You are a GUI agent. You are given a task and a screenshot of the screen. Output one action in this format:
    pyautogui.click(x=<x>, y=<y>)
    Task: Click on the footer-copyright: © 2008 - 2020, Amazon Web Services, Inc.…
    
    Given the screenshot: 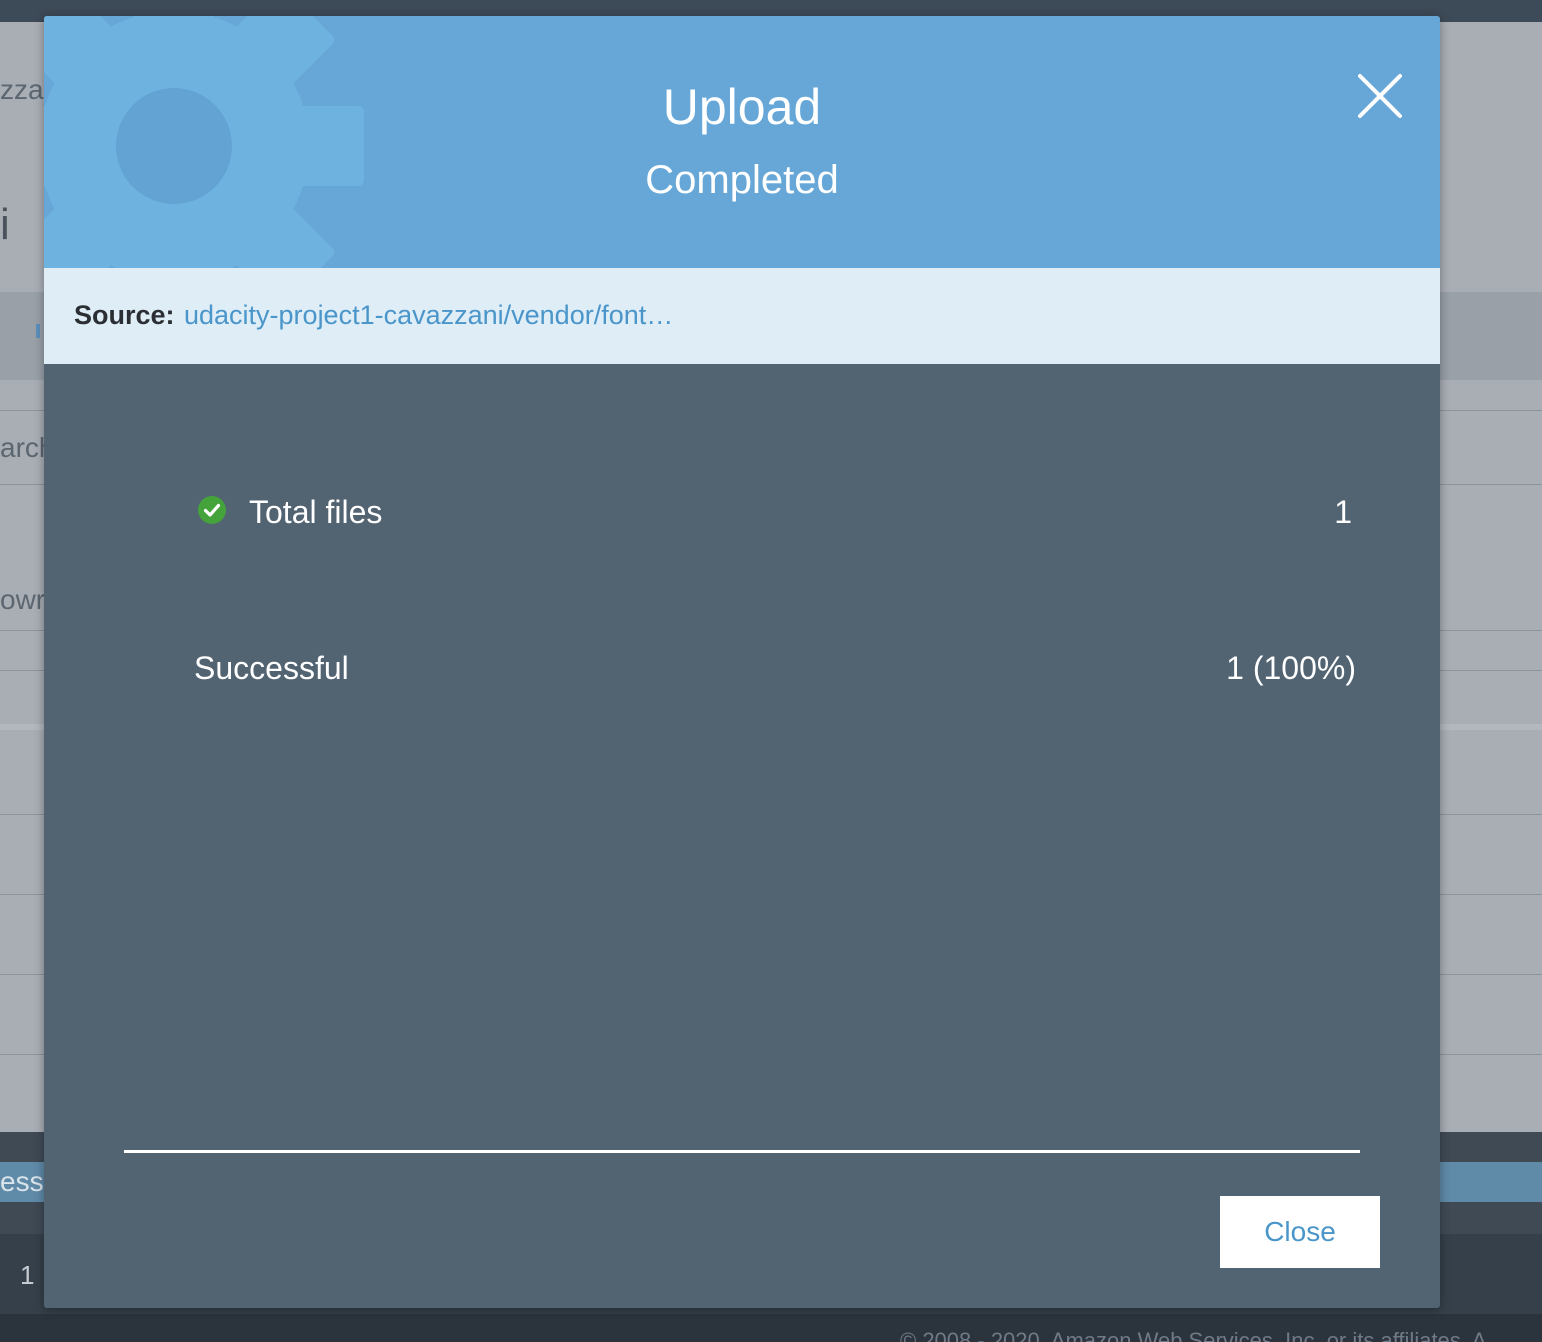 What is the action you would take?
    pyautogui.click(x=1193, y=1335)
    